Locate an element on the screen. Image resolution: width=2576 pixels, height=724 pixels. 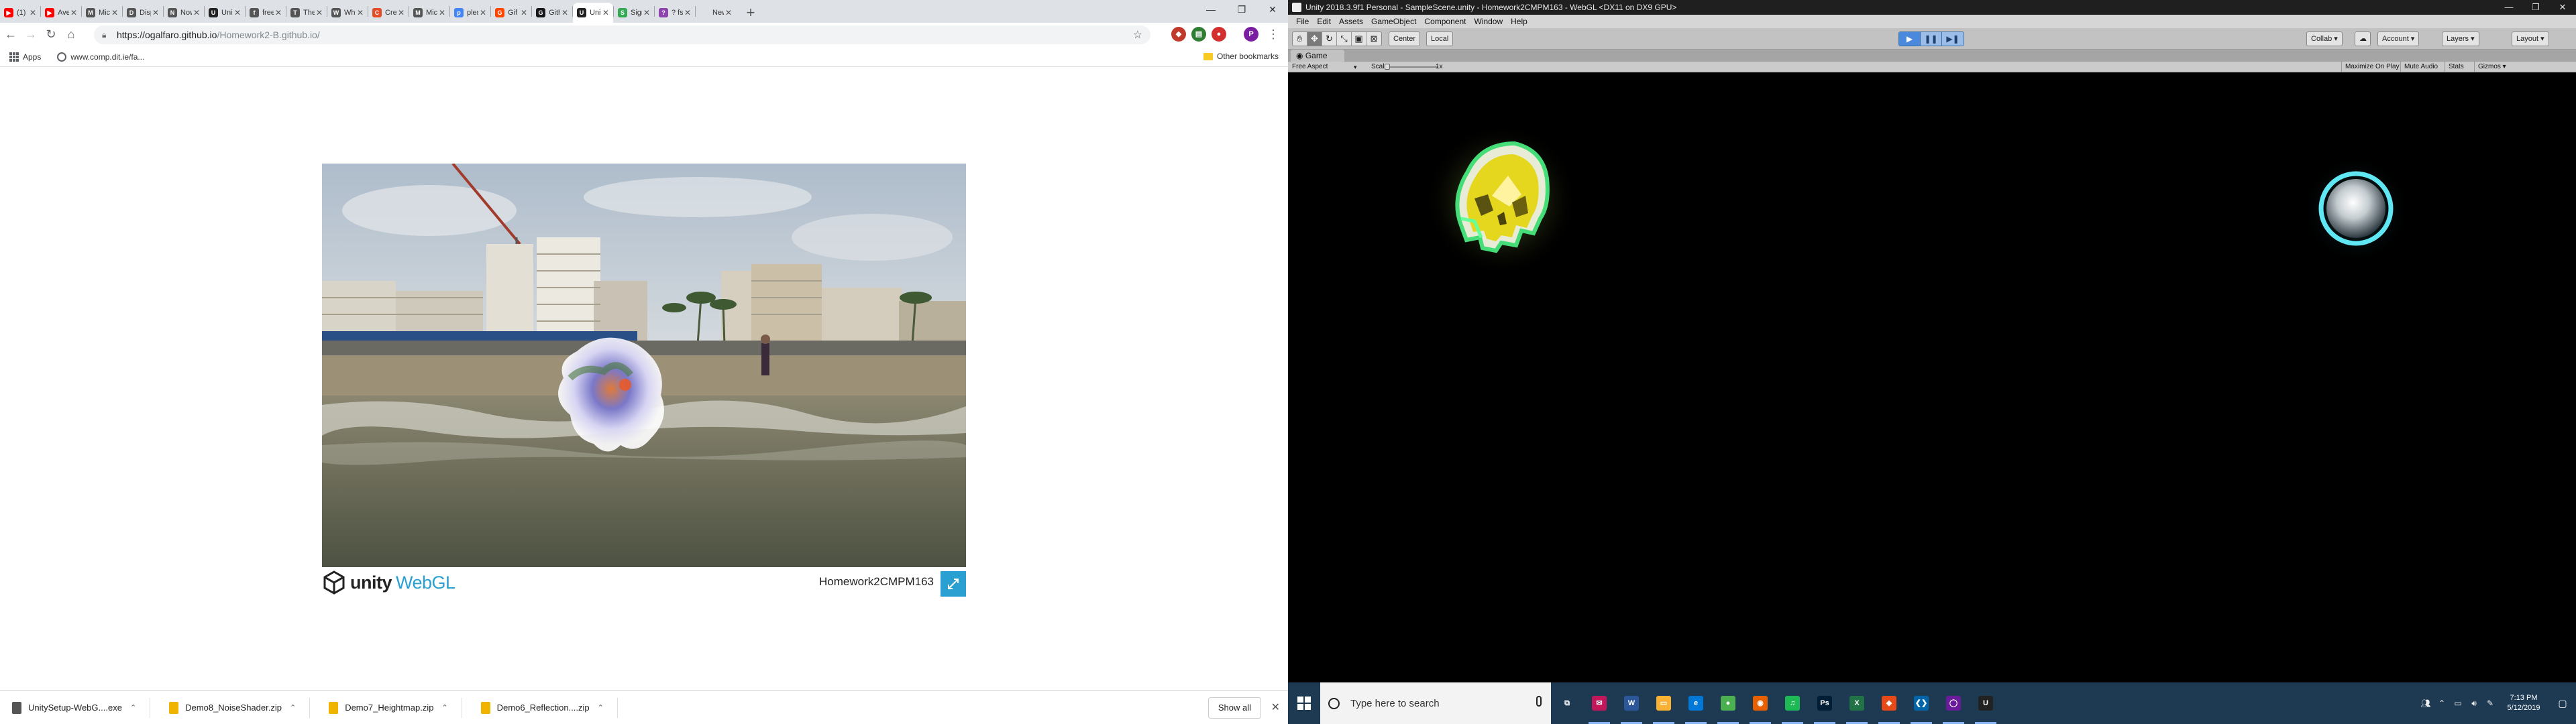
bookmark-apps: Apps is located at coordinates (25, 57).